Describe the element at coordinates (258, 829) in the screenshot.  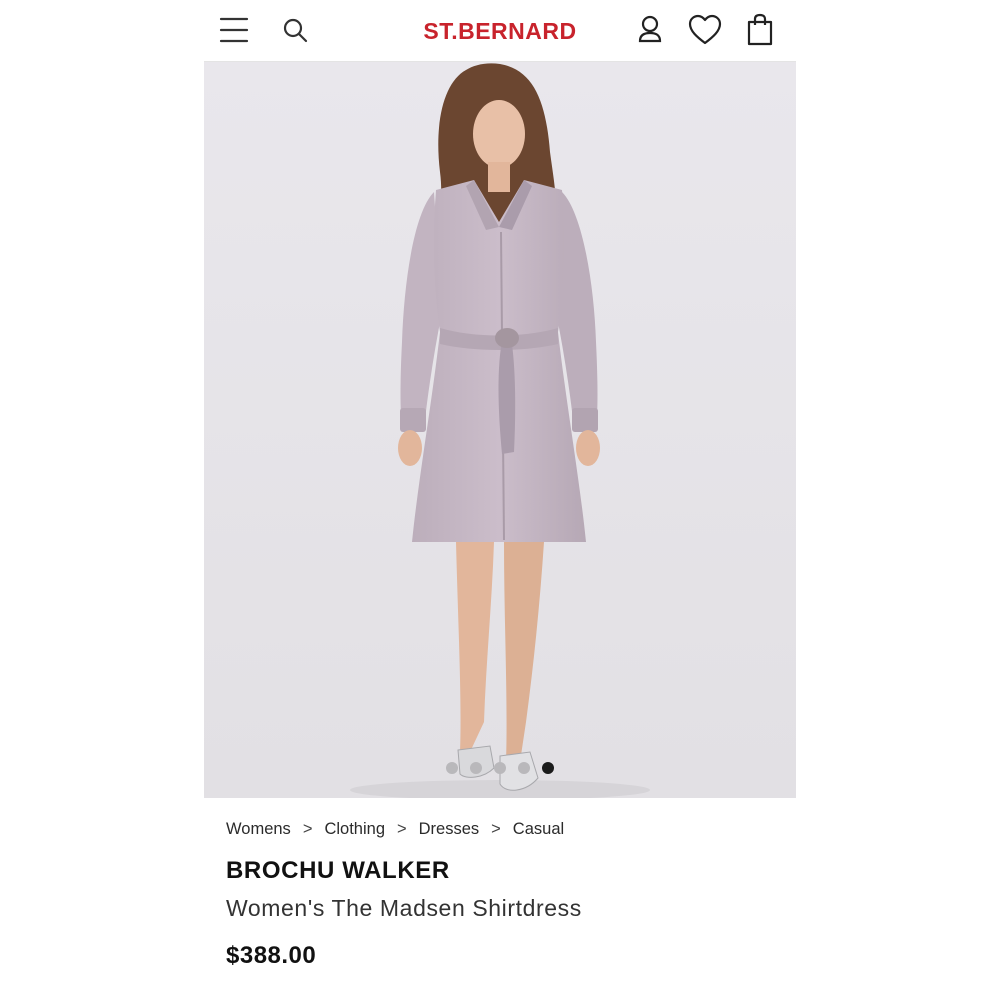
I see `breadcrumb-item-womens: Womens` at that location.